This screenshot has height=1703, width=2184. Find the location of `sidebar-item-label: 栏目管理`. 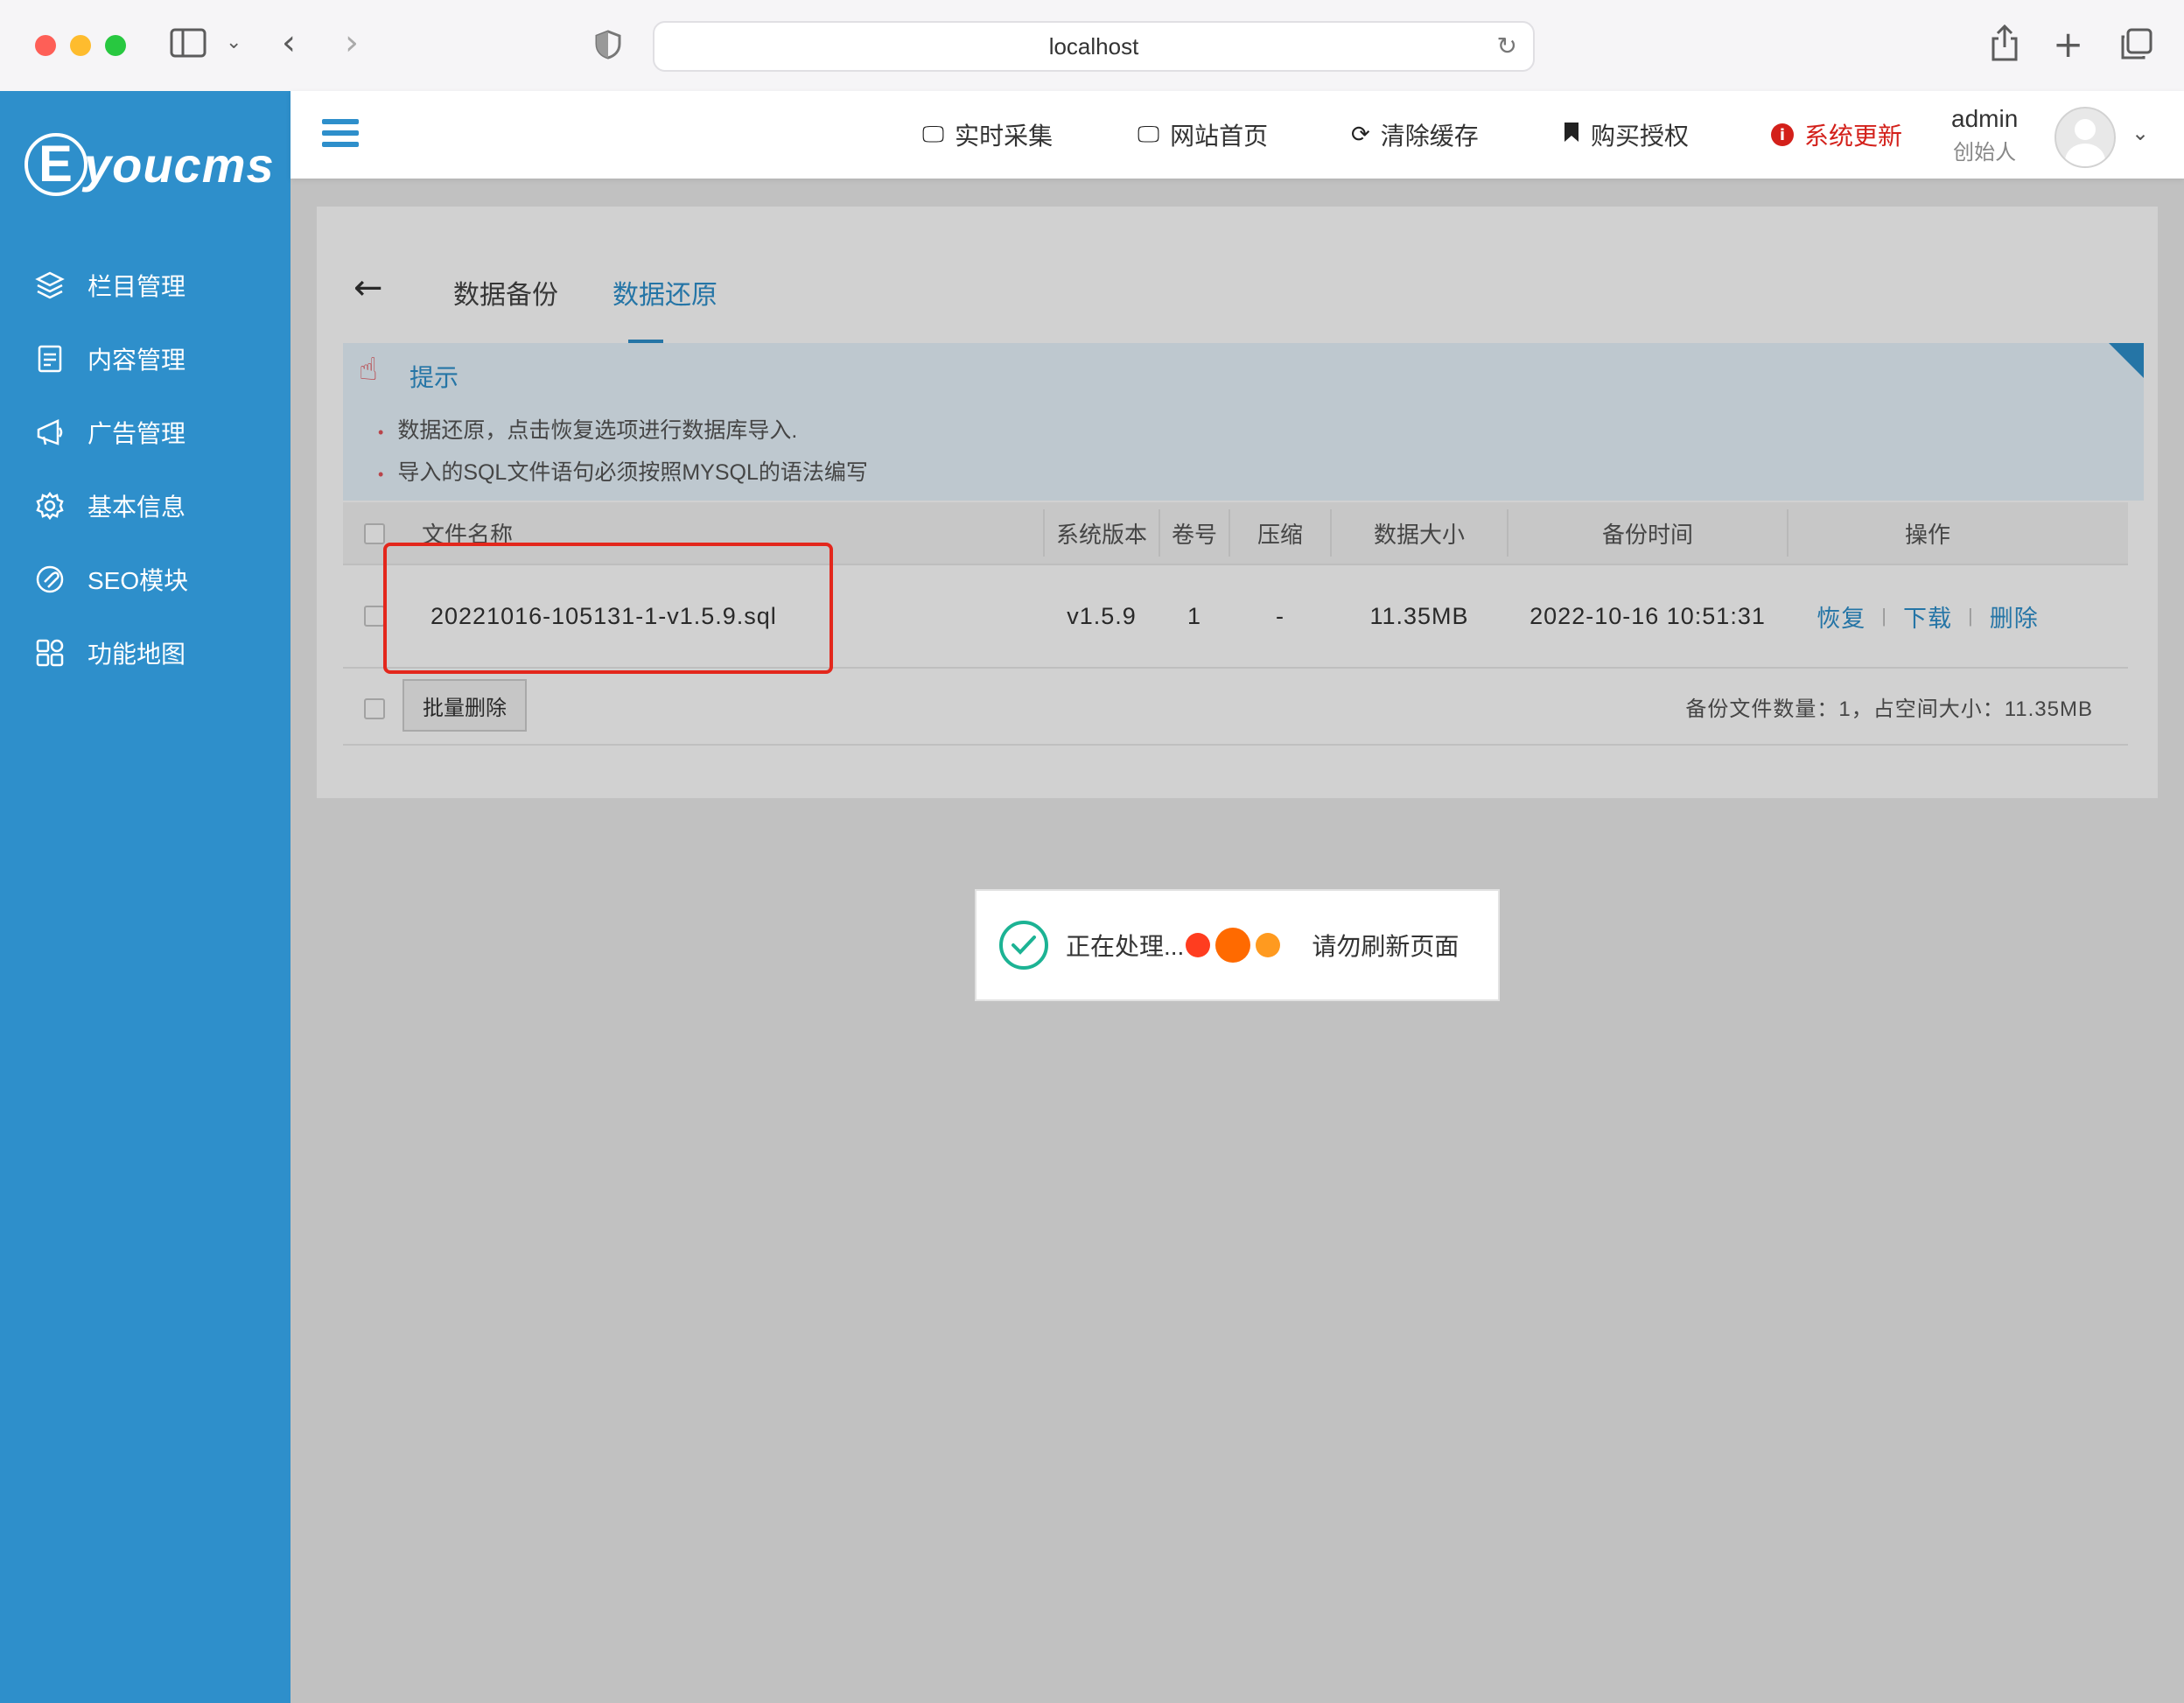

sidebar-item-label: 栏目管理 is located at coordinates (137, 286).